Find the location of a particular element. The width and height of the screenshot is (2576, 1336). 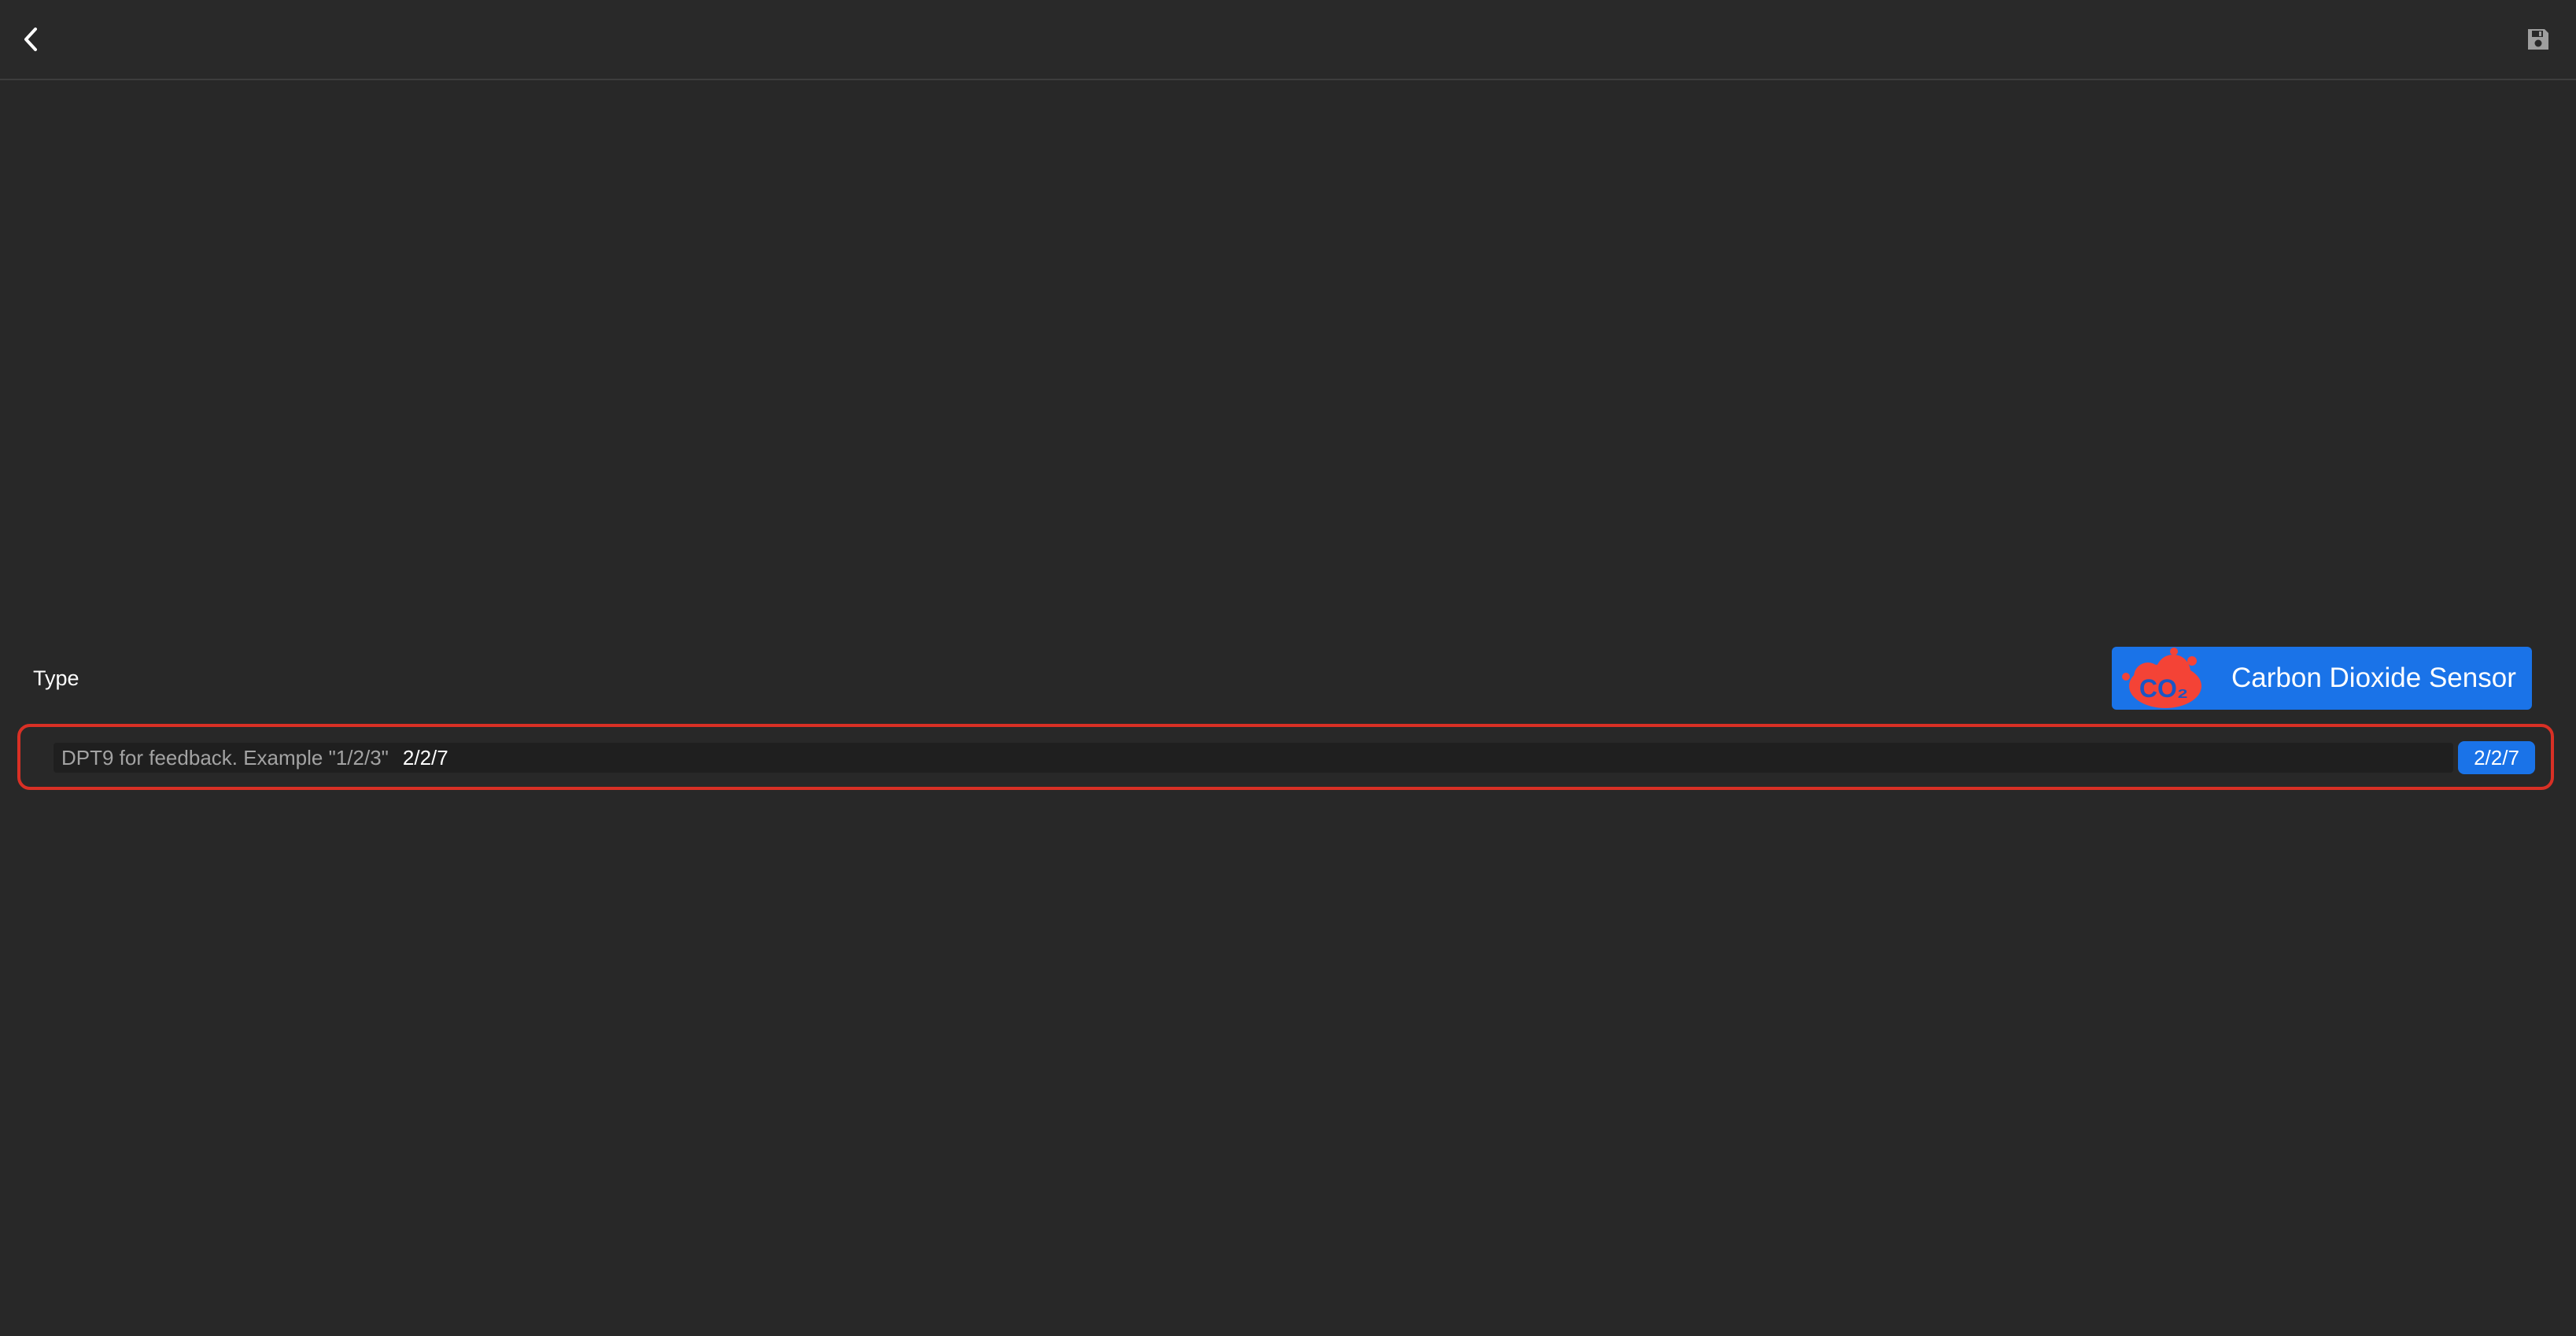

feedback-address-input: DPT9 for feedback. Example "1/2/3" 2/2/7 is located at coordinates (1253, 758).